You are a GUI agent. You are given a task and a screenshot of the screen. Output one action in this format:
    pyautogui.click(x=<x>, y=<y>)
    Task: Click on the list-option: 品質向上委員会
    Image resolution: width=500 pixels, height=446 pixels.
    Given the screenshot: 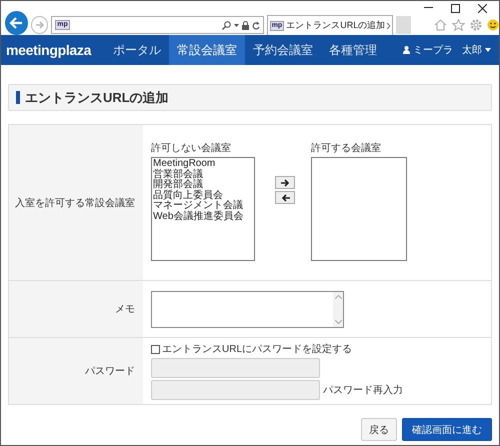 What is the action you would take?
    pyautogui.click(x=203, y=195)
    